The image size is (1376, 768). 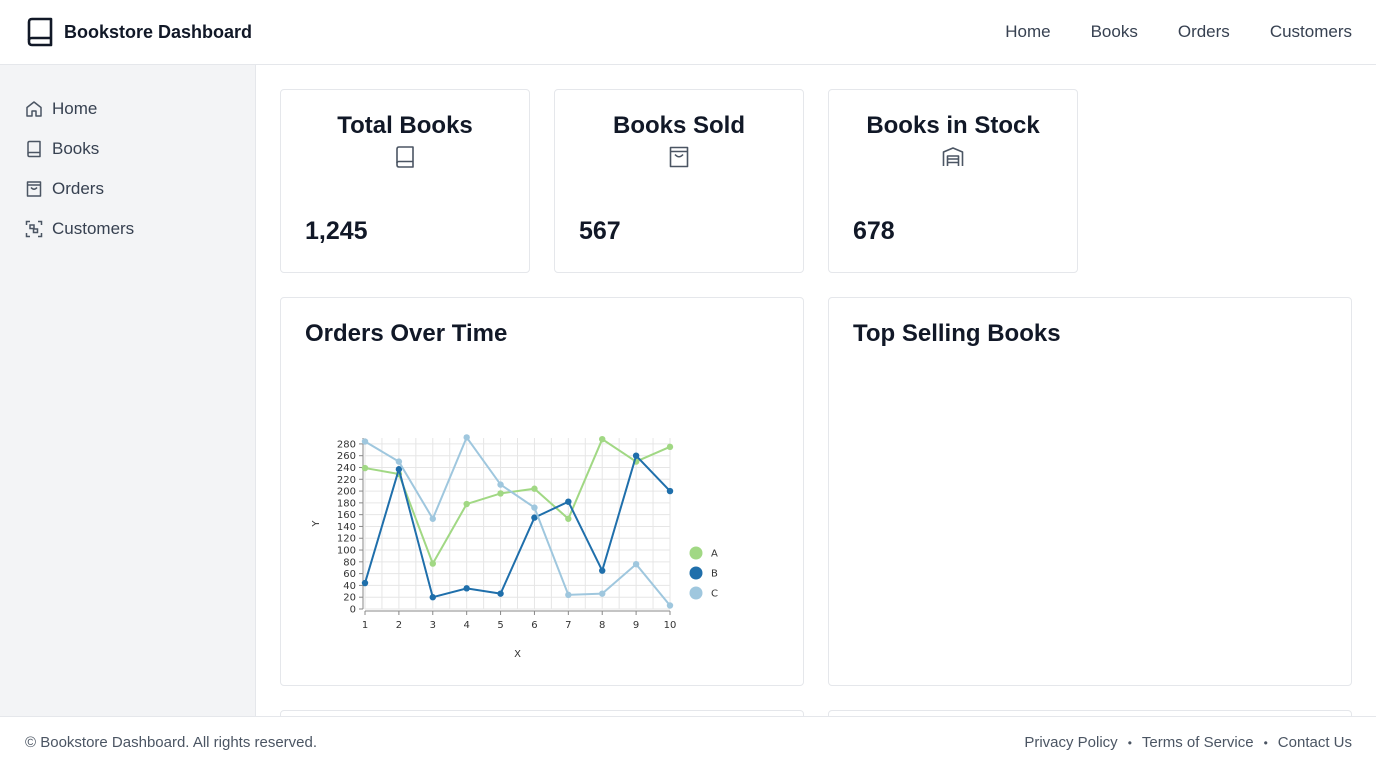 What do you see at coordinates (34, 109) in the screenshot?
I see `home-icon` at bounding box center [34, 109].